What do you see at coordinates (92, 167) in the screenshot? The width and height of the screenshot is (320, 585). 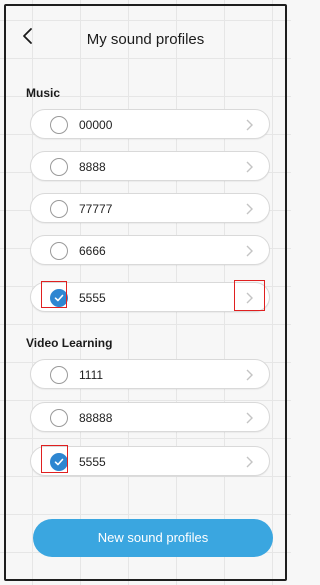 I see `profile-name: 8888` at bounding box center [92, 167].